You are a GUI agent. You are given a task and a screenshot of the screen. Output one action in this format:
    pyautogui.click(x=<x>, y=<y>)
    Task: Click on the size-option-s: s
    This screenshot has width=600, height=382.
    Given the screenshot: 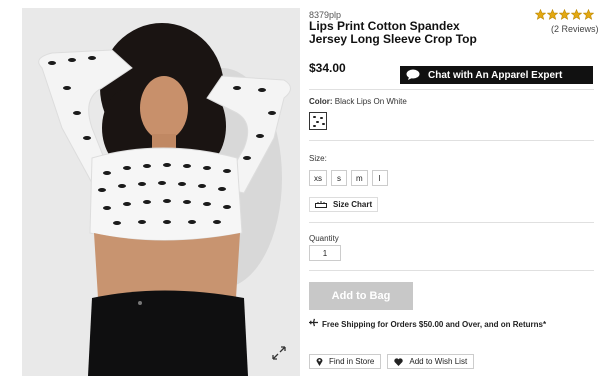 What is the action you would take?
    pyautogui.click(x=339, y=178)
    